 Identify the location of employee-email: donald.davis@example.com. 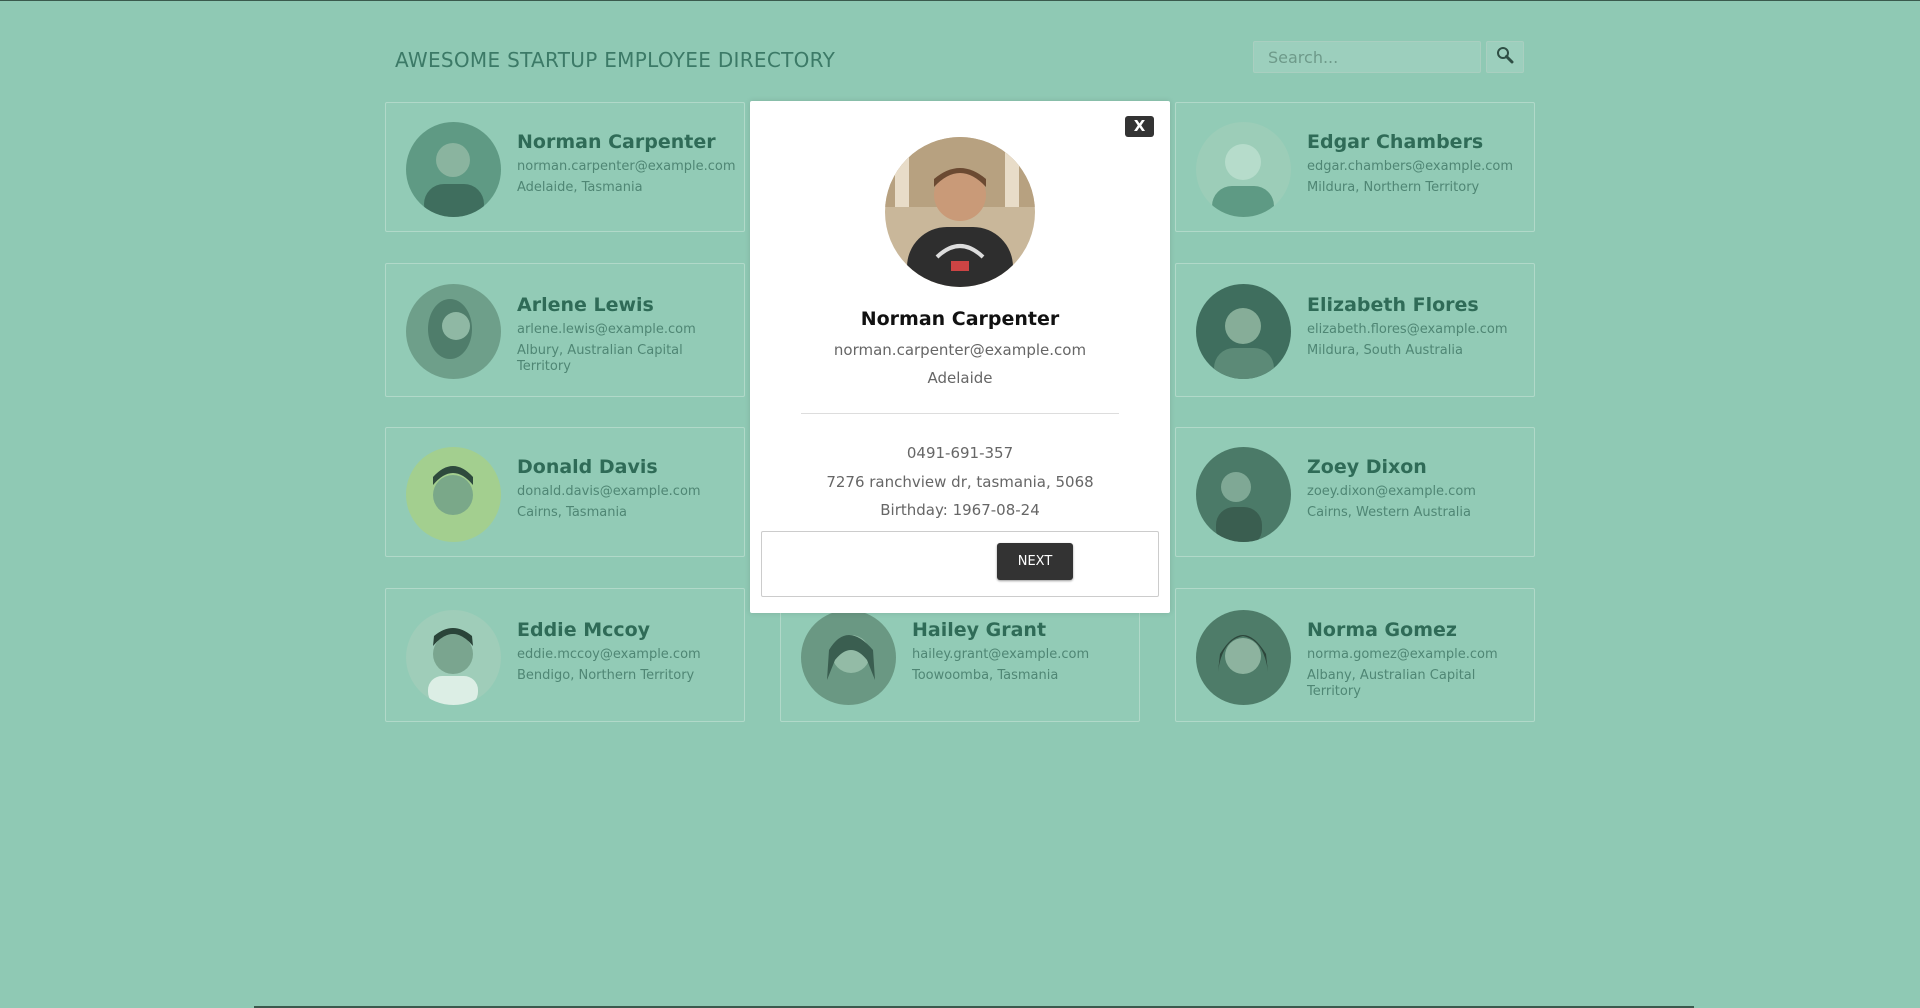
(609, 491).